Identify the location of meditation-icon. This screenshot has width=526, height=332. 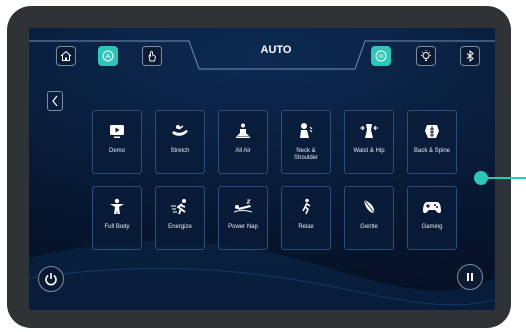
(243, 130).